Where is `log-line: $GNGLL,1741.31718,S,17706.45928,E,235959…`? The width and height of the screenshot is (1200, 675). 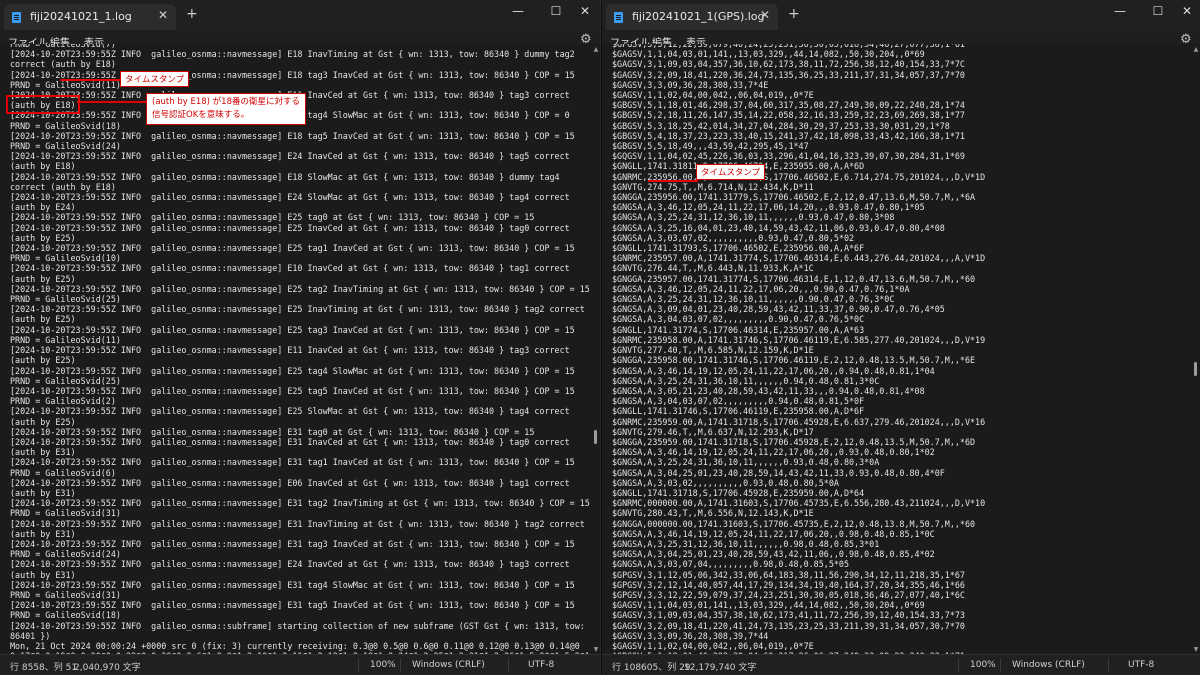
log-line: $GNGLL,1741.31718,S,17706.45928,E,235959… is located at coordinates (738, 492).